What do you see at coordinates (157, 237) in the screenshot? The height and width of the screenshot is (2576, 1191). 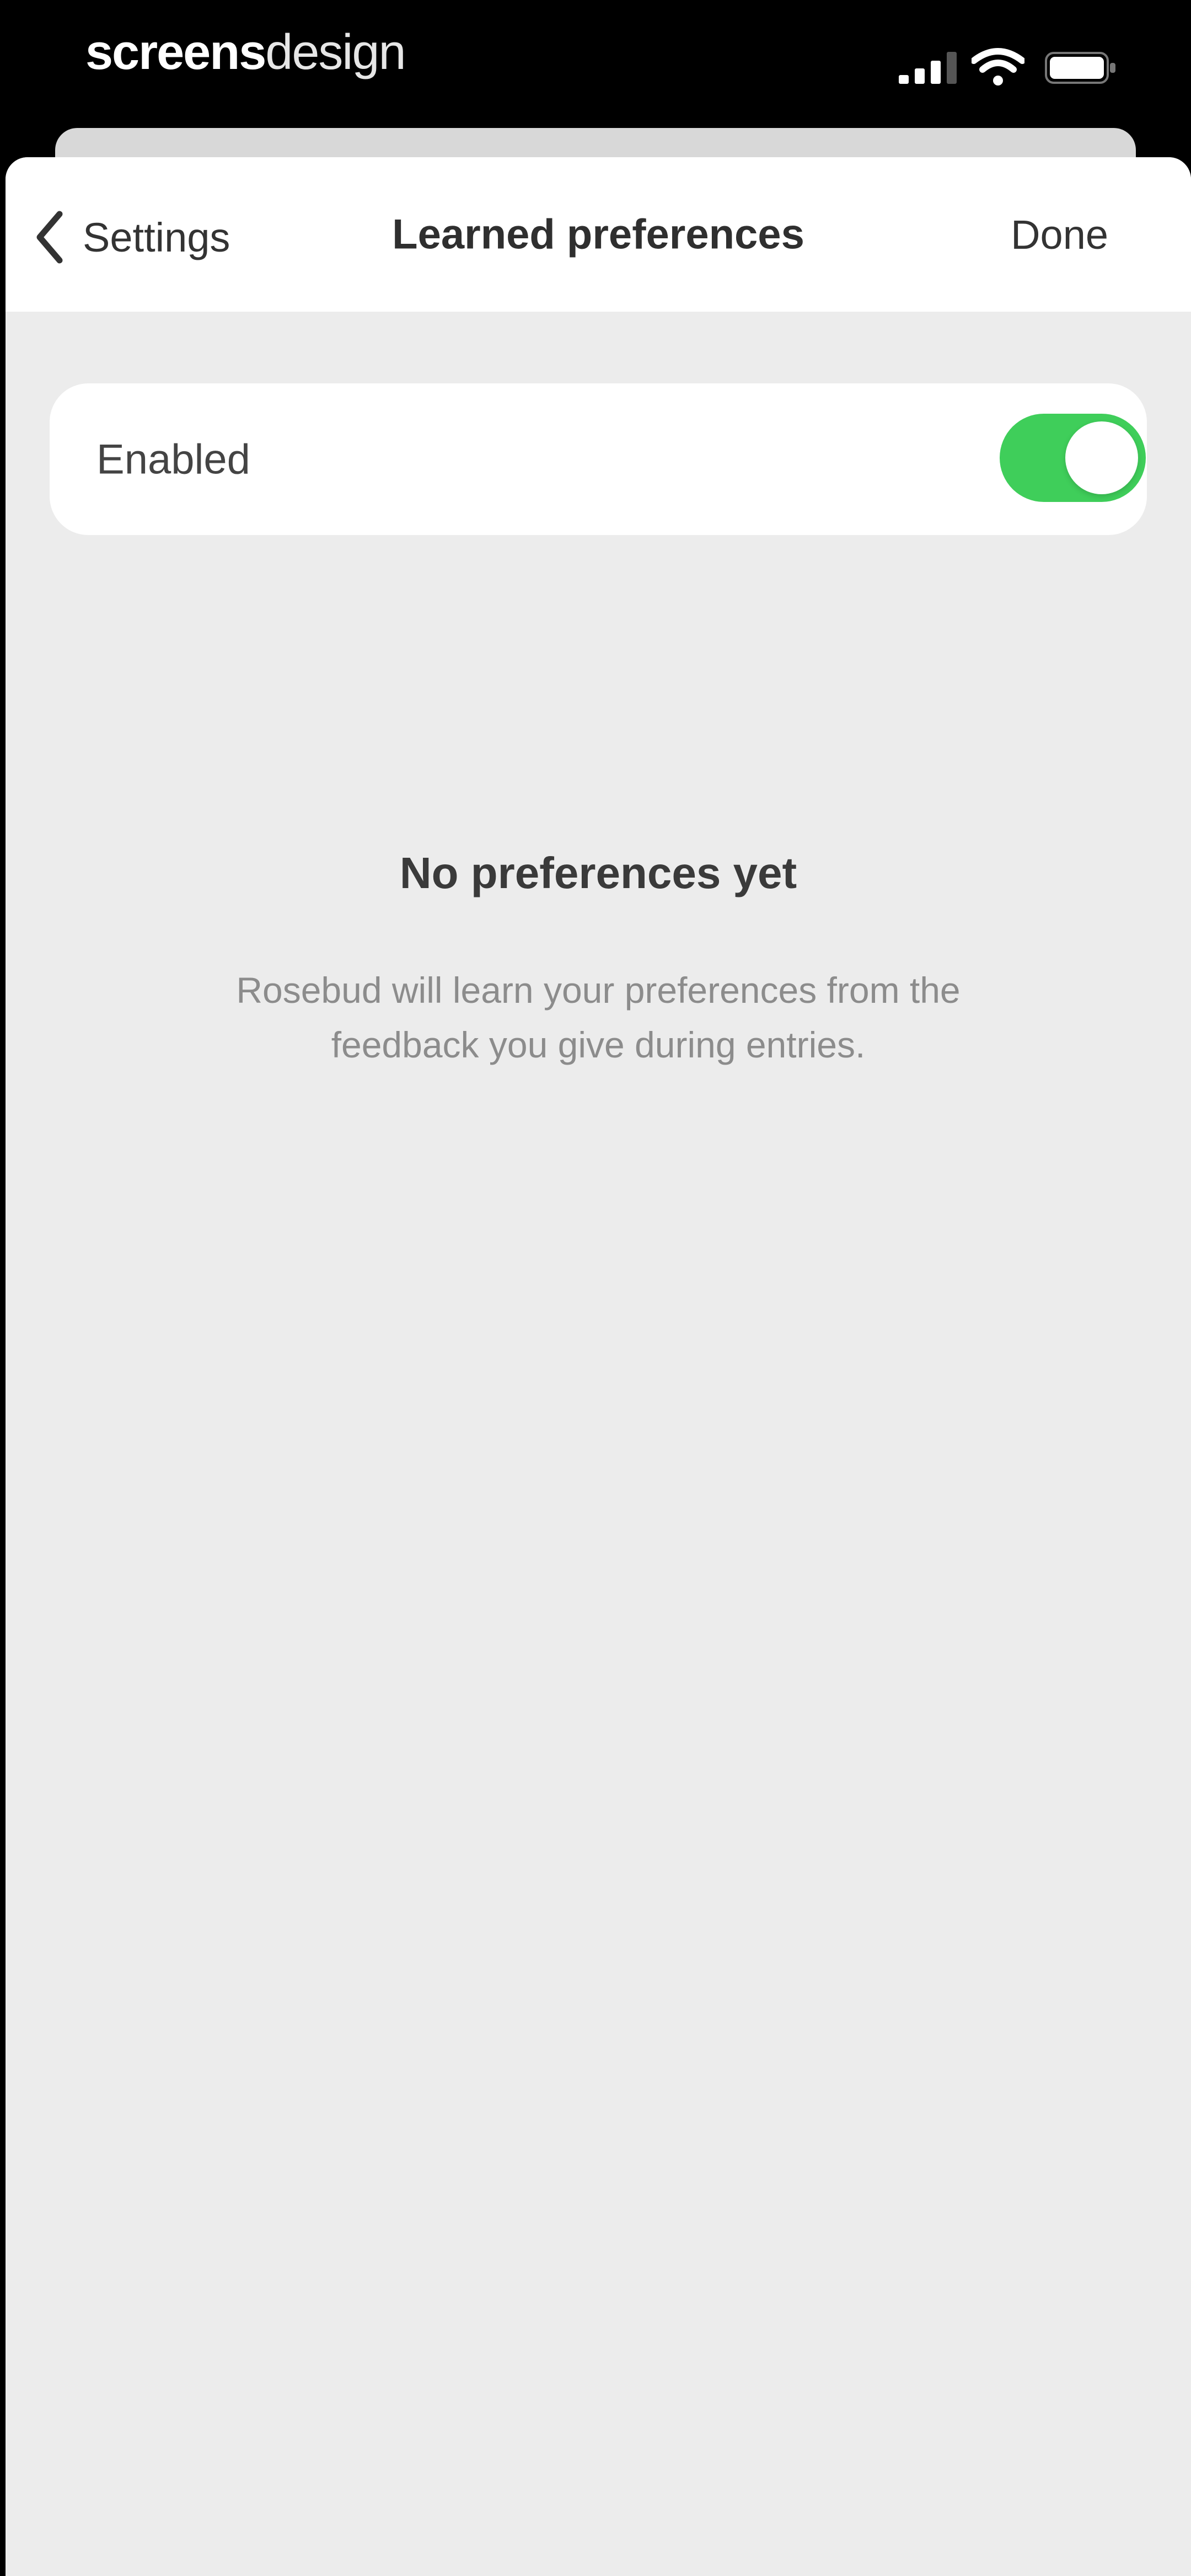 I see `back-button-label: Settings` at bounding box center [157, 237].